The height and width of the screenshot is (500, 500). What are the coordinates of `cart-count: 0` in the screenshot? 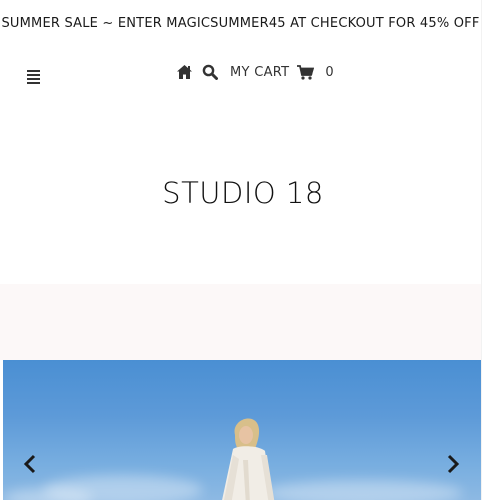 It's located at (329, 72).